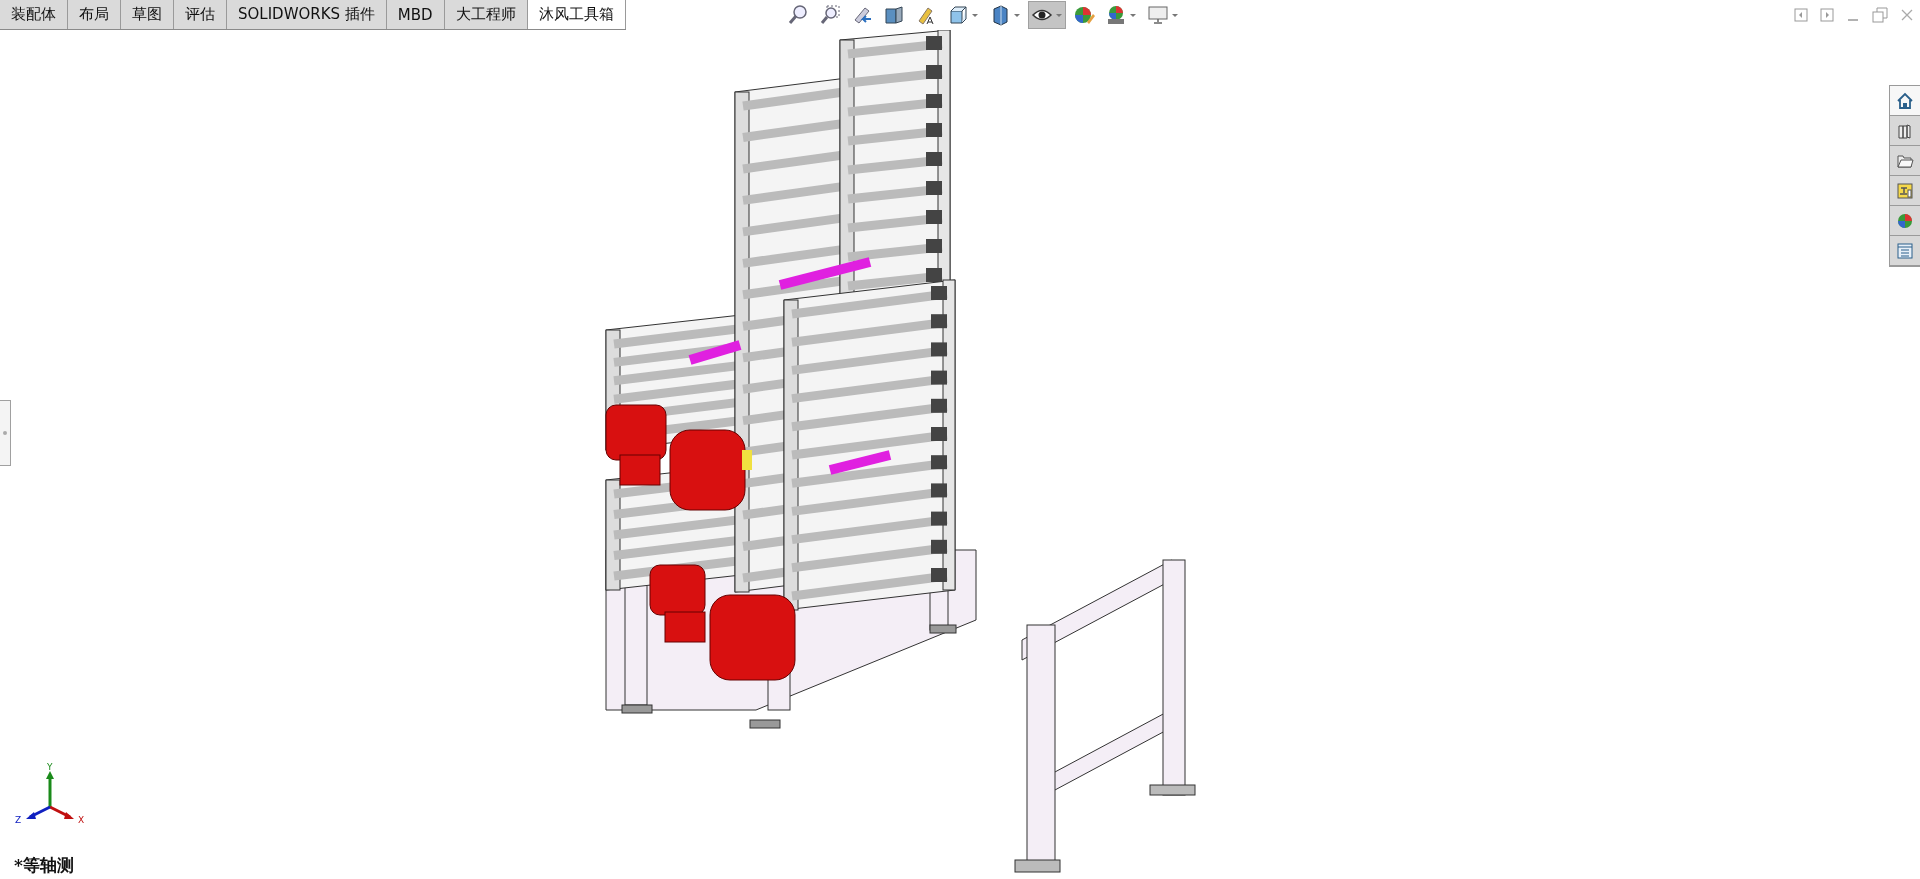 Image resolution: width=1920 pixels, height=879 pixels. Describe the element at coordinates (200, 14) in the screenshot. I see `ribbon-tab: 评估` at that location.